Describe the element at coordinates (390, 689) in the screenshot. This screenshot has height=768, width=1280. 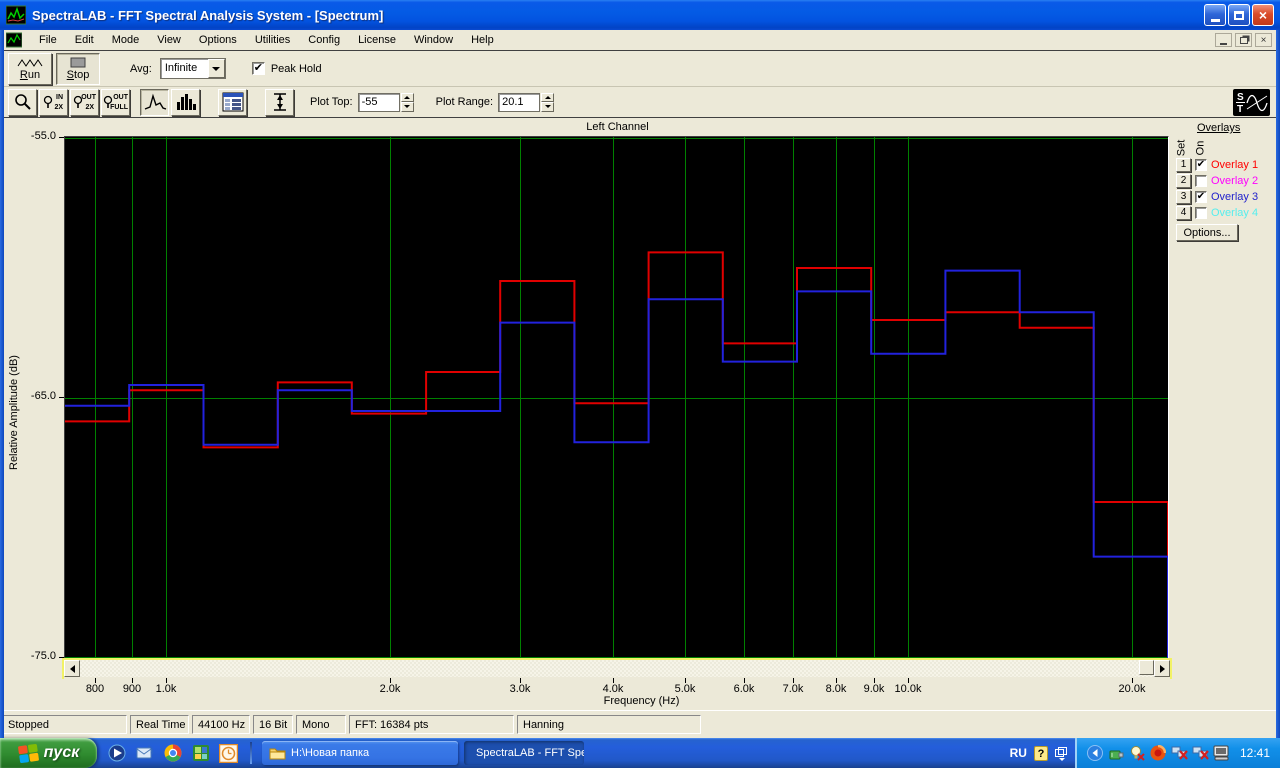
I see `x-tick-label: 2.0k` at that location.